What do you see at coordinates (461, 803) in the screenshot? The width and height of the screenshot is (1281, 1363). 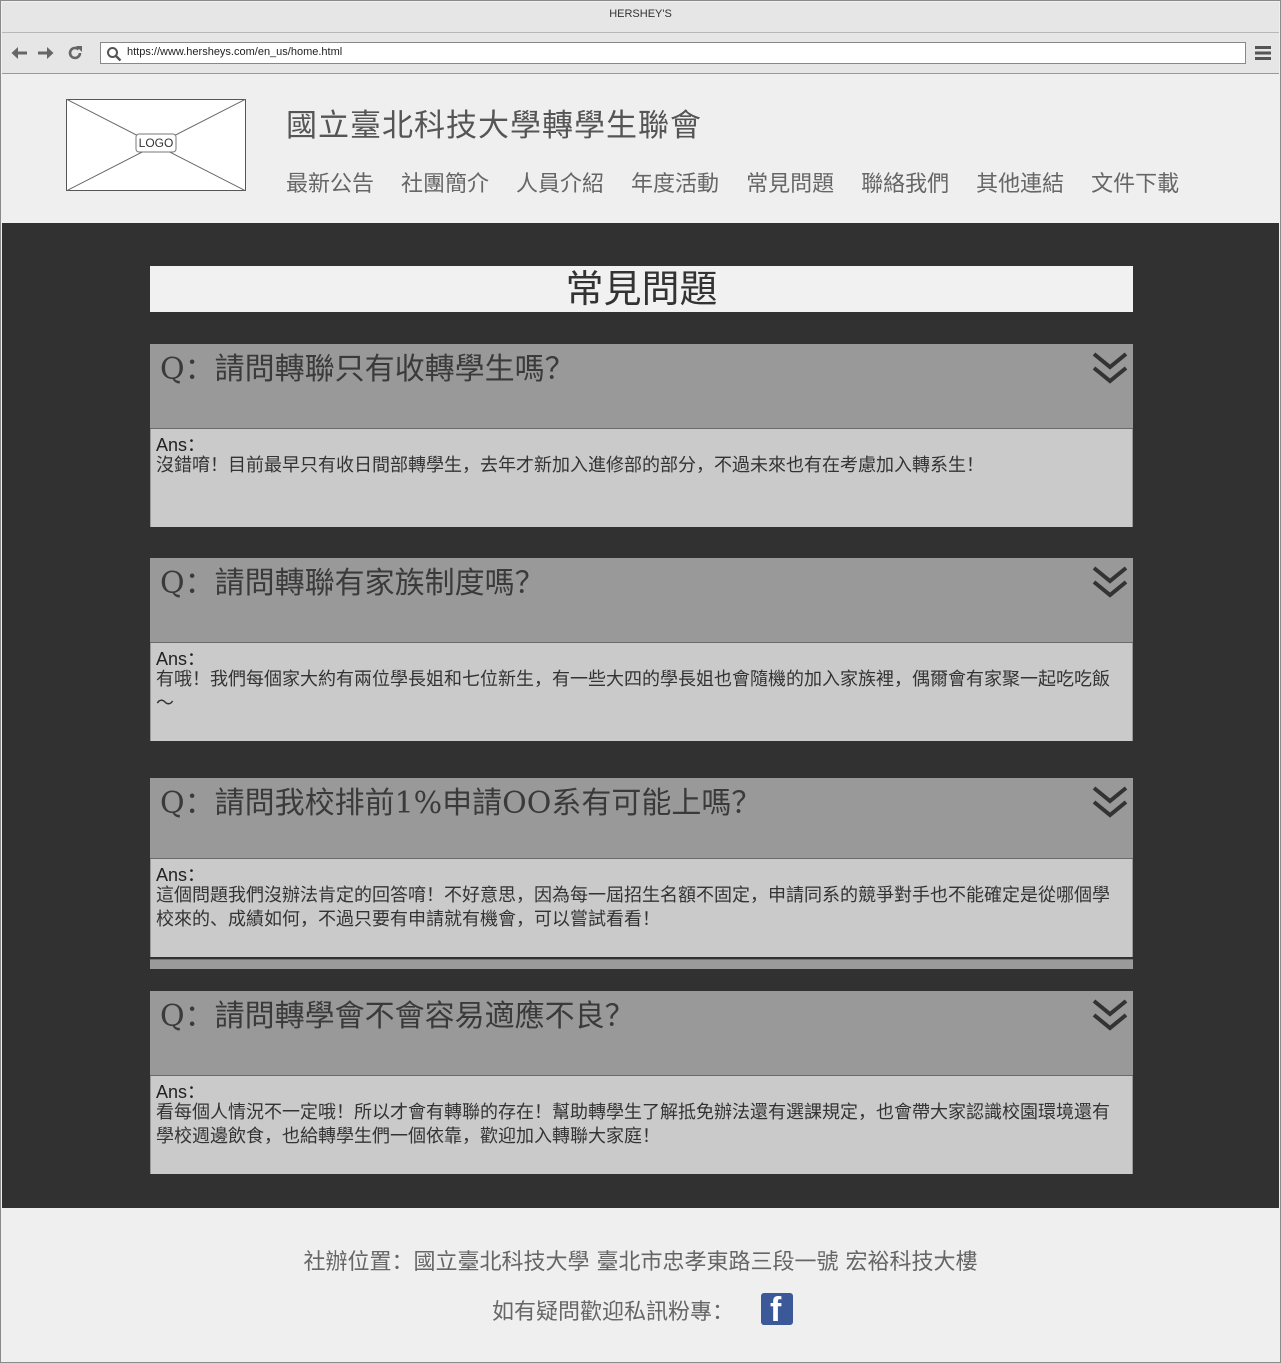 I see `faq-question: Q：請問我校排前1%申請OO系有可能上嗎？` at bounding box center [461, 803].